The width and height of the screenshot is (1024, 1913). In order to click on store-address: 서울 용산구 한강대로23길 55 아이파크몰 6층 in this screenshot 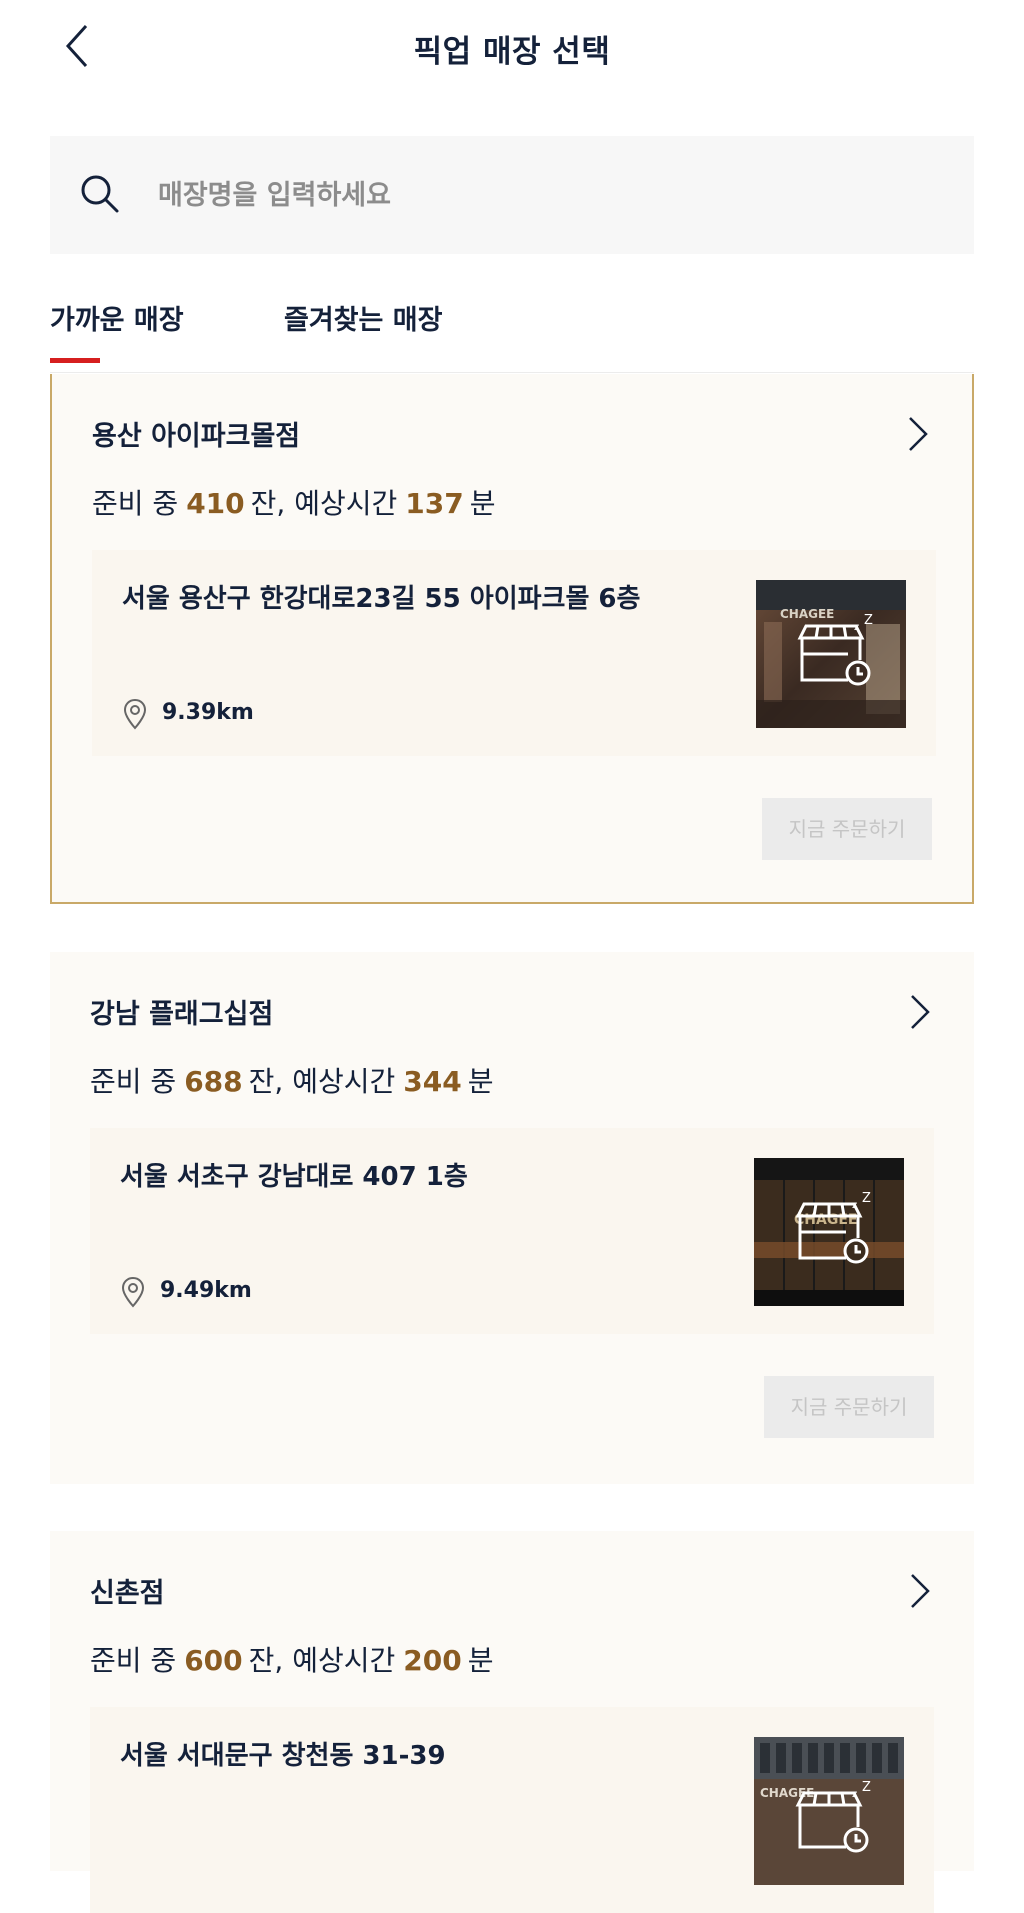, I will do `click(381, 599)`.